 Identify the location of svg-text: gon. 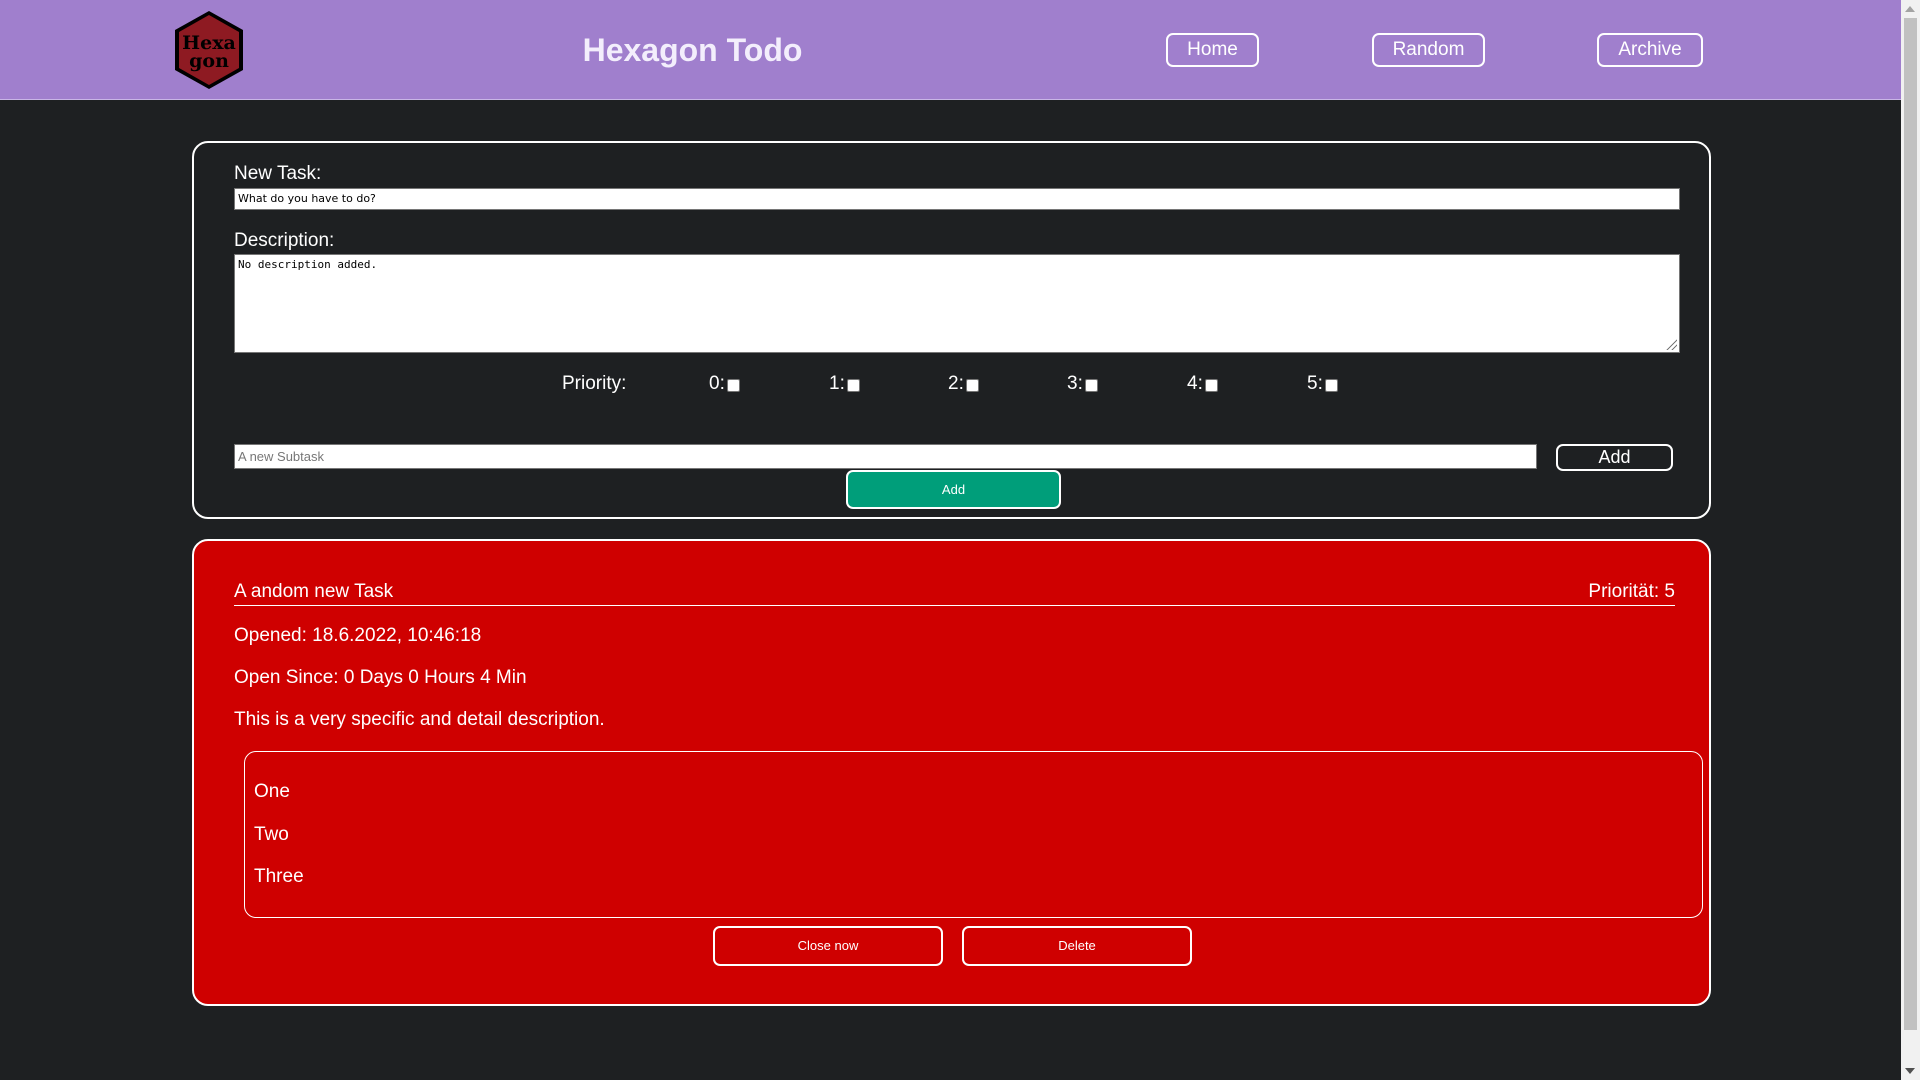
(209, 61).